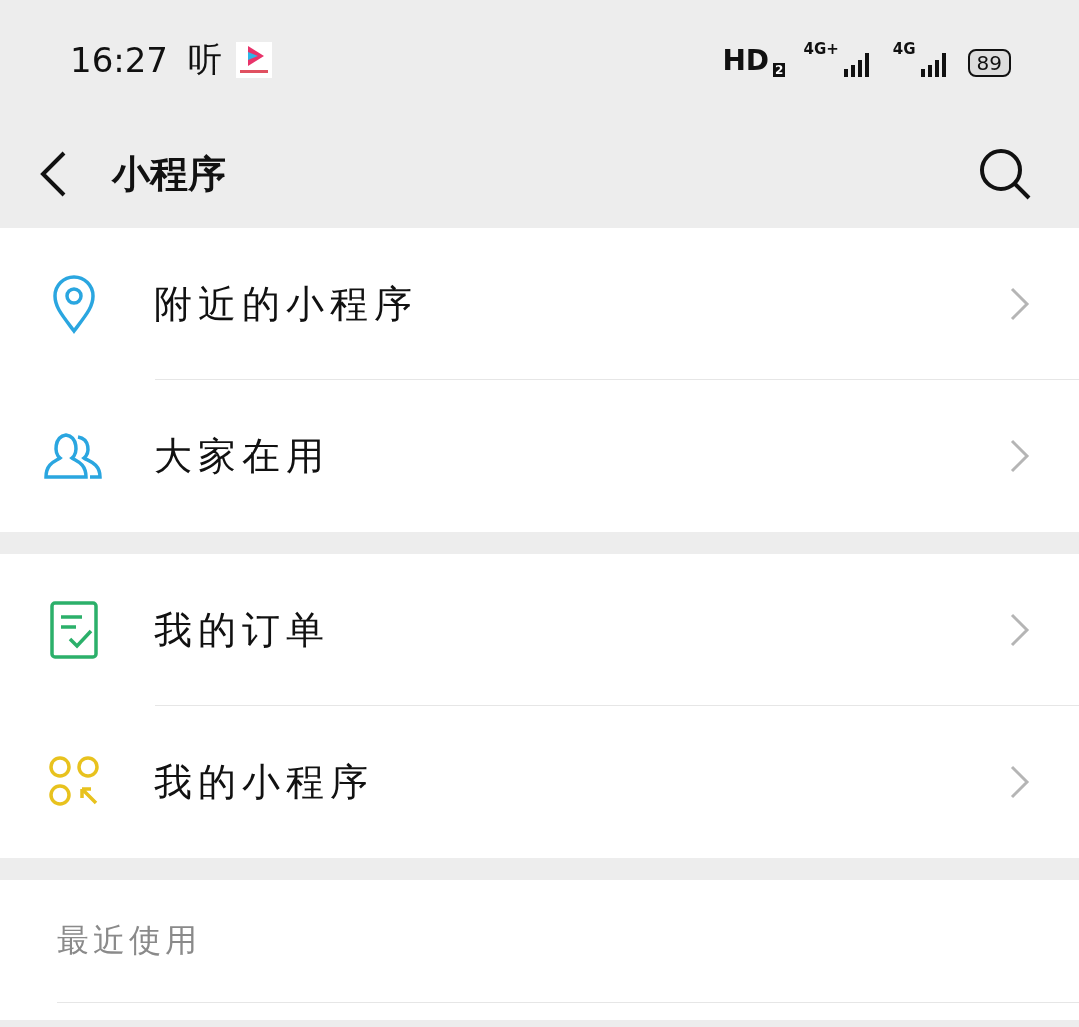 Image resolution: width=1079 pixels, height=1027 pixels. What do you see at coordinates (1005, 174) in the screenshot?
I see `search-icon` at bounding box center [1005, 174].